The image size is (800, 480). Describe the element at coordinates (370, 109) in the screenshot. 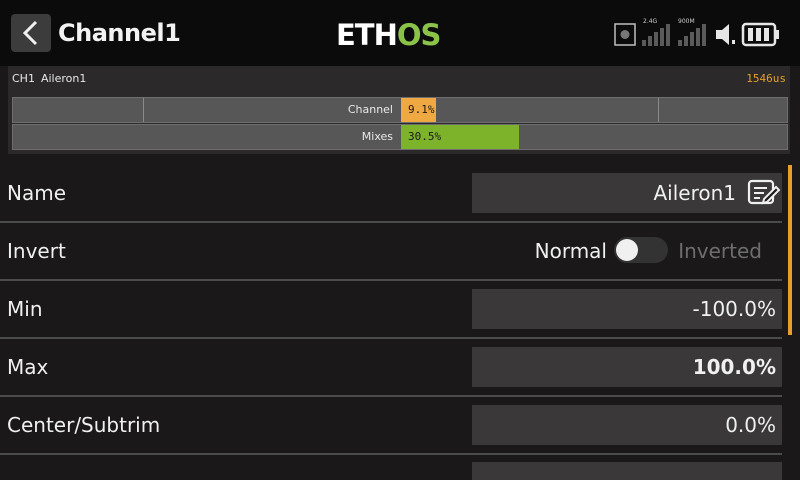

I see `bar-label: Channel` at that location.